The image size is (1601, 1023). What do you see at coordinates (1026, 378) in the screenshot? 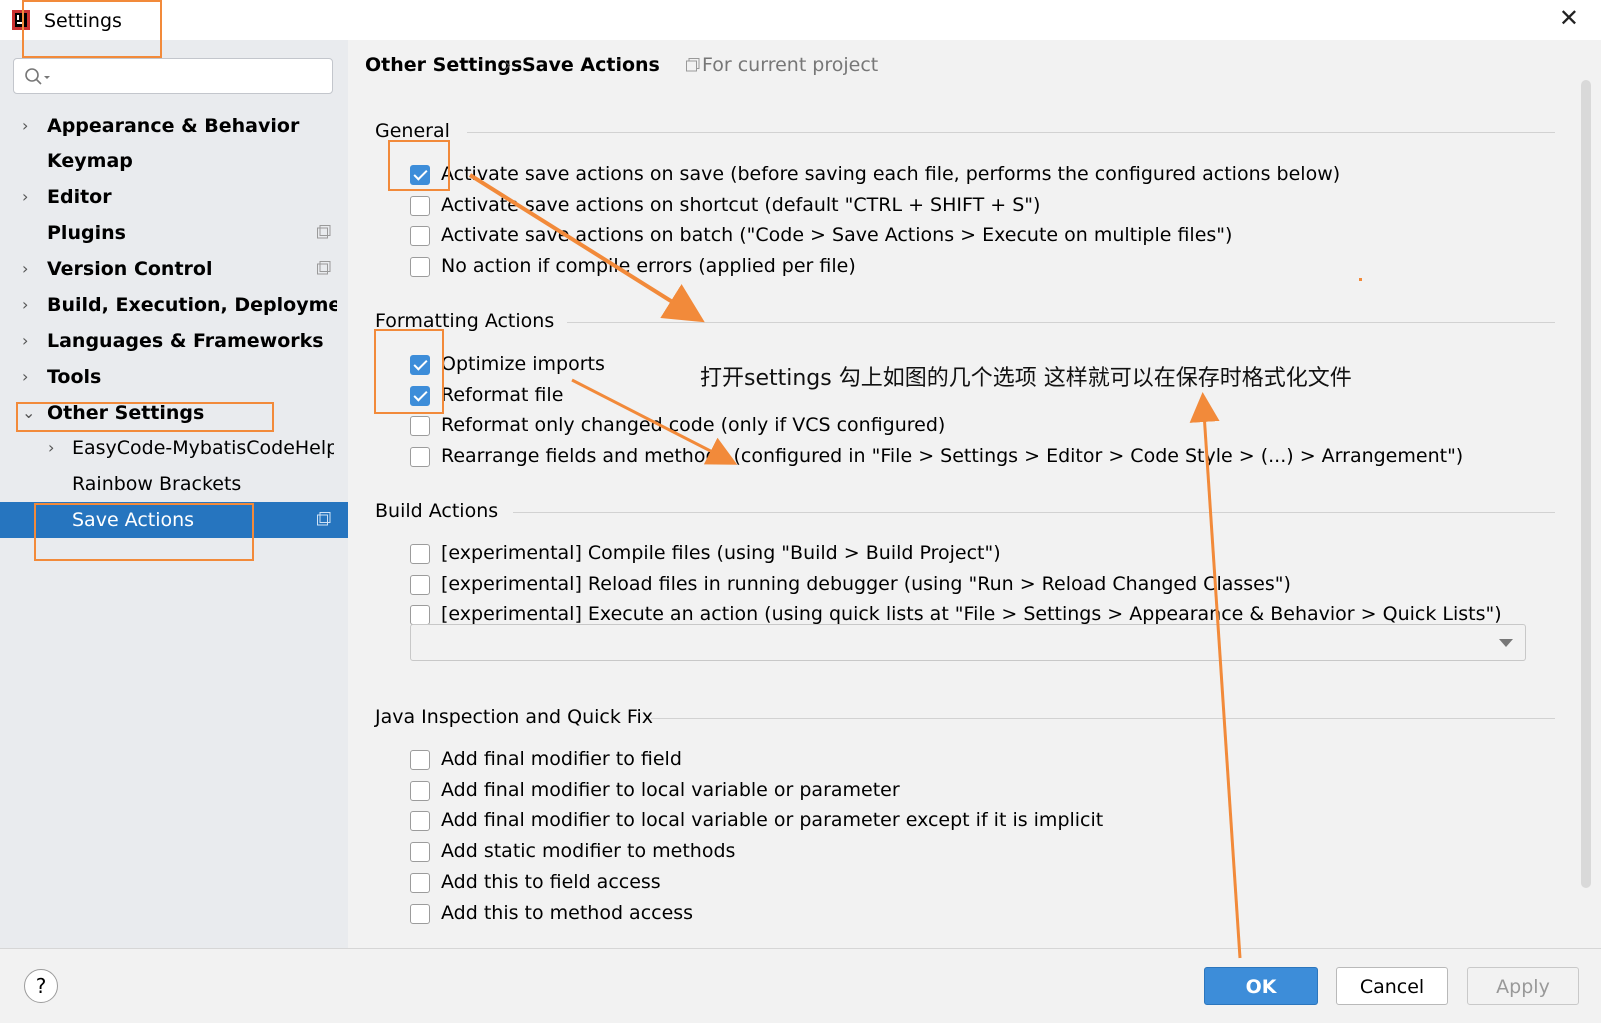
I see `annotation-note: 打开settings 勾上如图的几个选项 这样就可以在保存时格式化文件` at bounding box center [1026, 378].